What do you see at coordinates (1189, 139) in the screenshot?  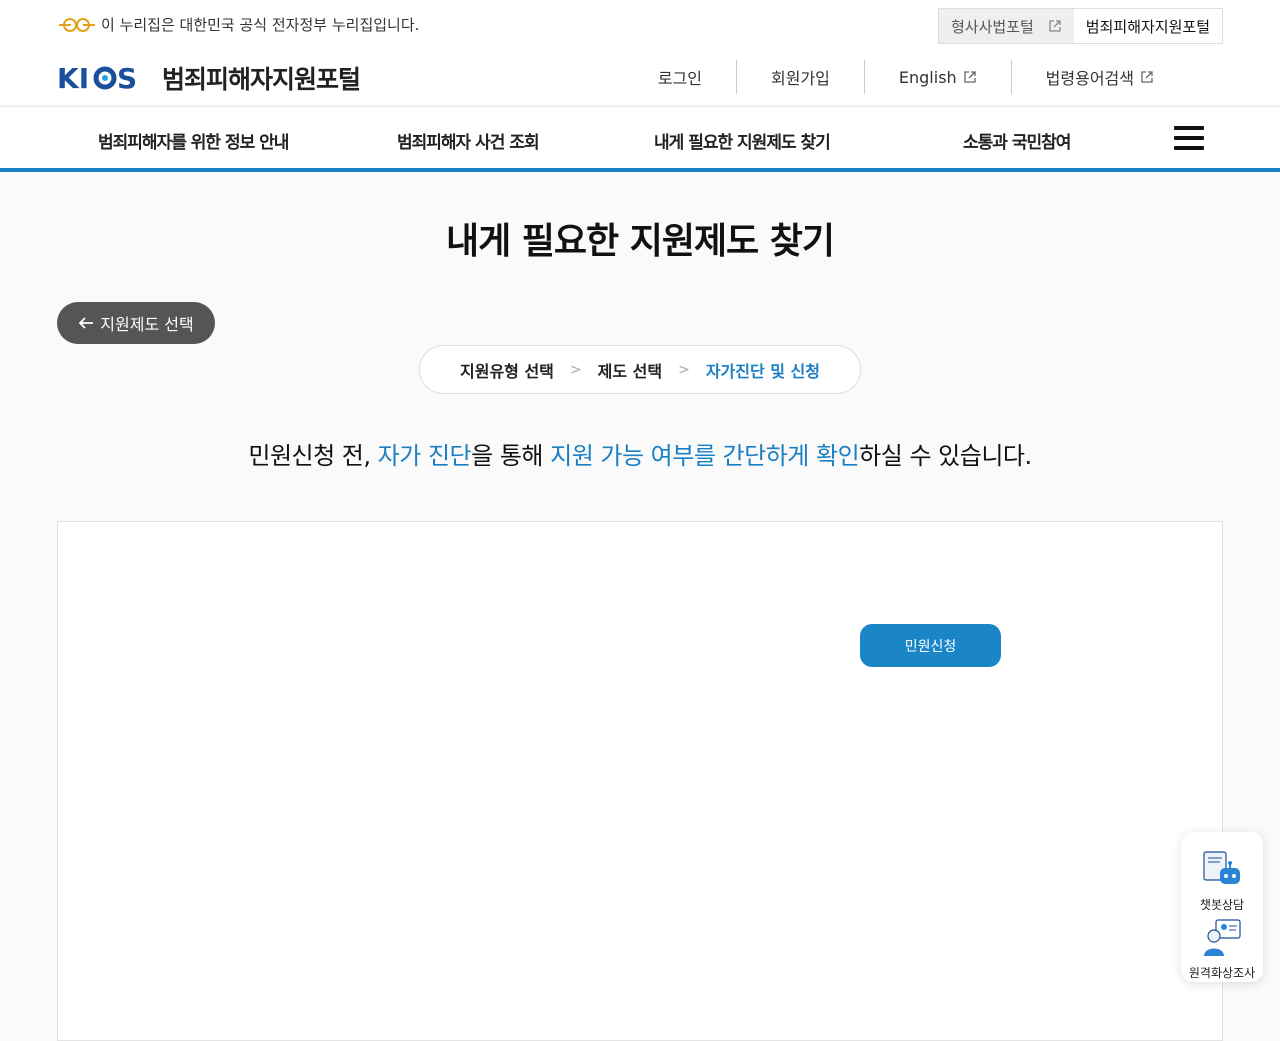 I see `menu-icon` at bounding box center [1189, 139].